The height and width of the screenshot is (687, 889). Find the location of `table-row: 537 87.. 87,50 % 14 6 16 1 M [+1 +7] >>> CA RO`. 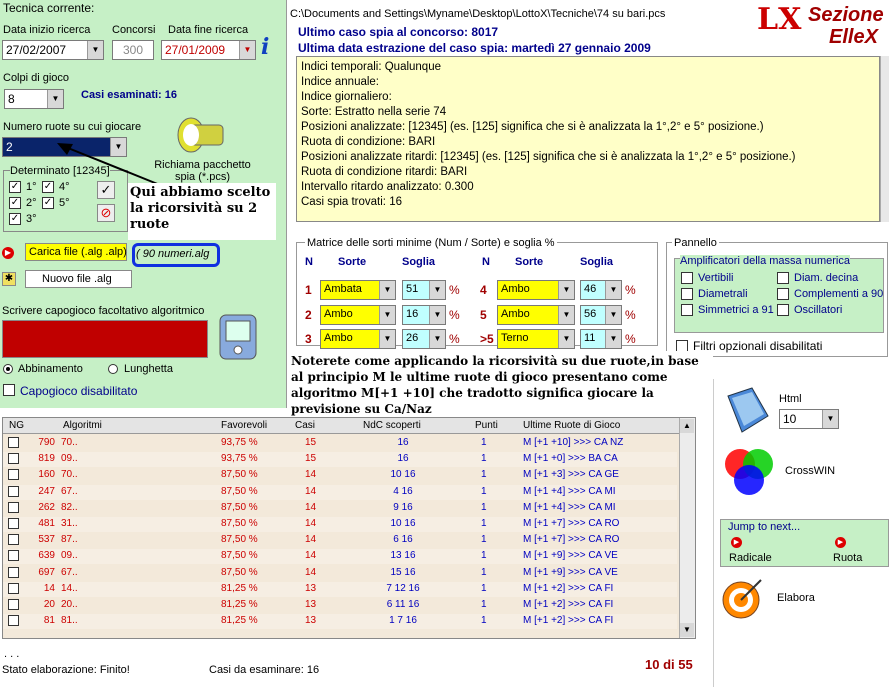

table-row: 537 87.. 87,50 % 14 6 16 1 M [+1 +7] >>> CA RO is located at coordinates (340, 540).